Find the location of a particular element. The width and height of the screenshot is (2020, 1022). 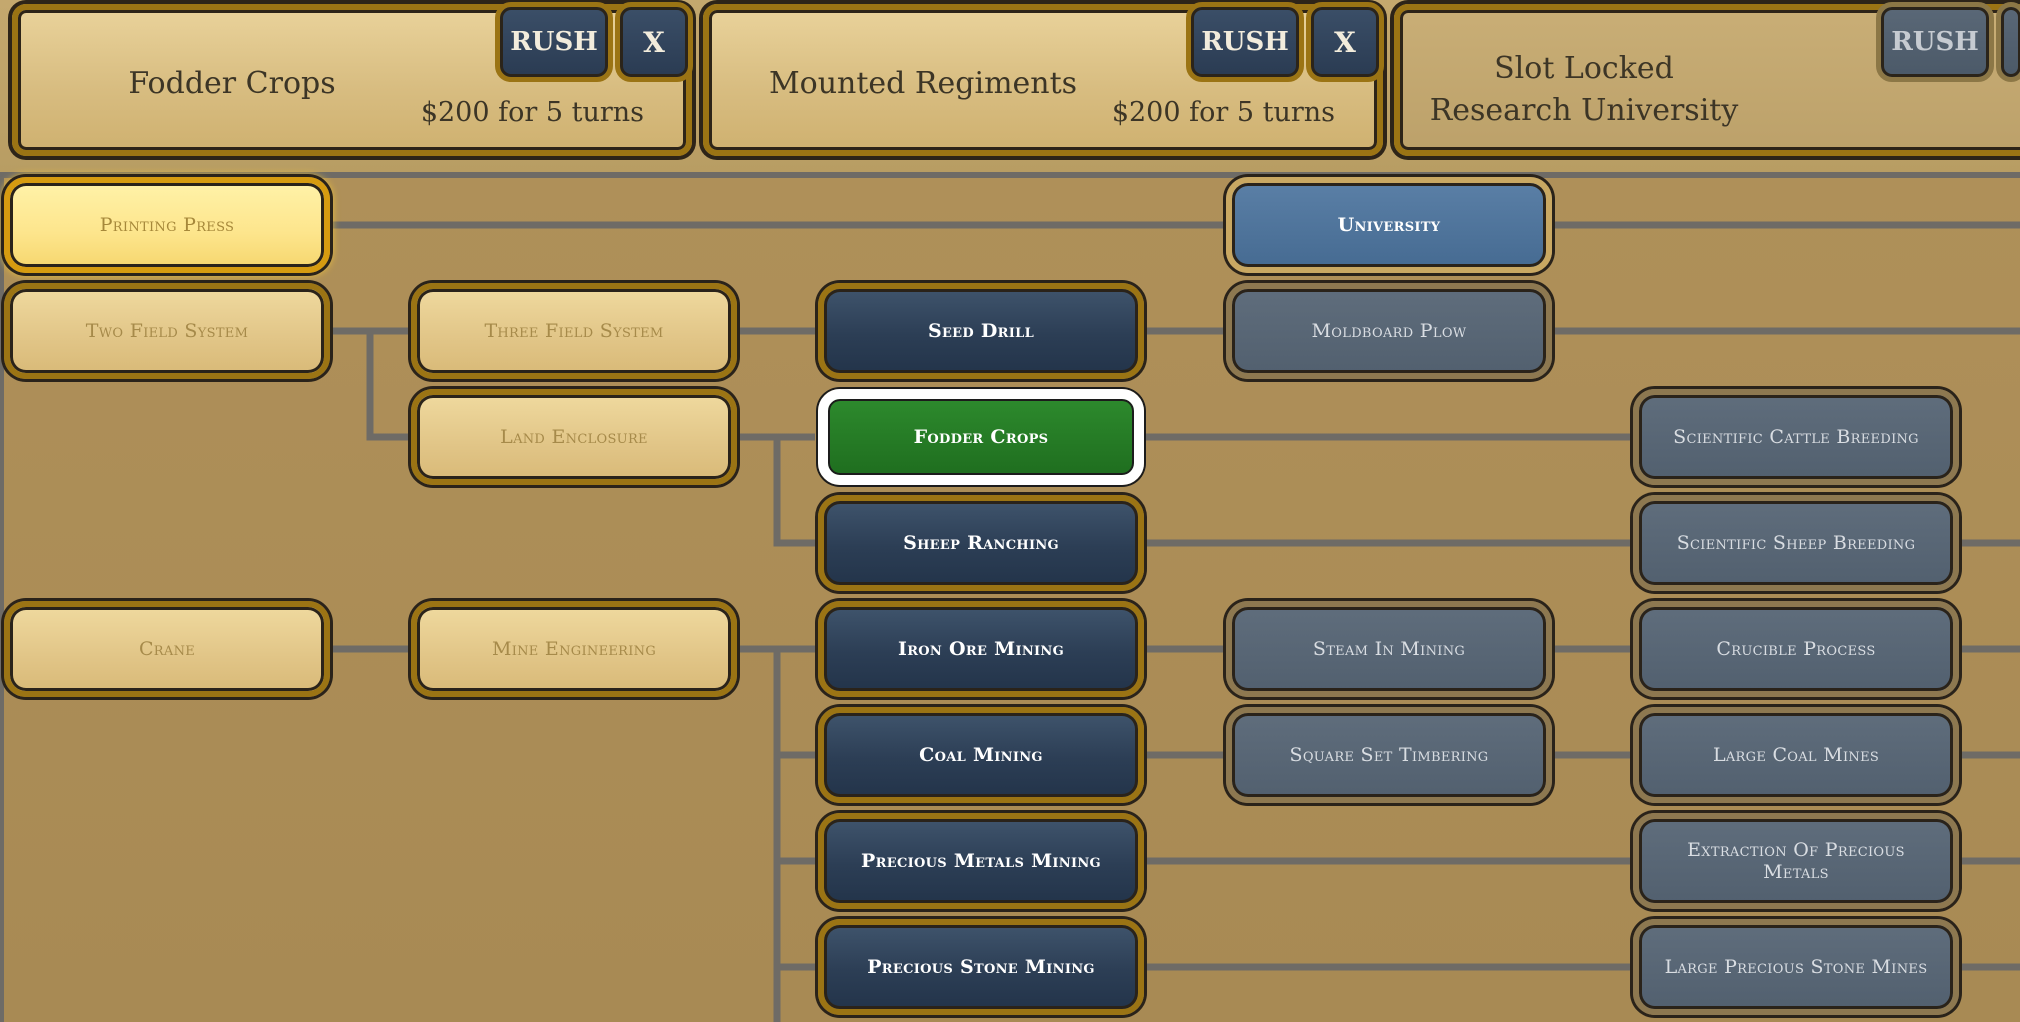

tech-node-precious-metals-mining: Precious Metals Mining is located at coordinates (981, 861).